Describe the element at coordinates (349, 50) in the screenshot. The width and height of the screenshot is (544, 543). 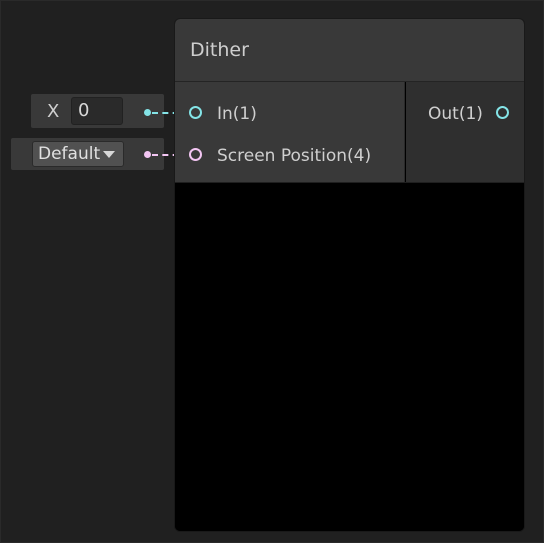
I see `node-header: Dither` at that location.